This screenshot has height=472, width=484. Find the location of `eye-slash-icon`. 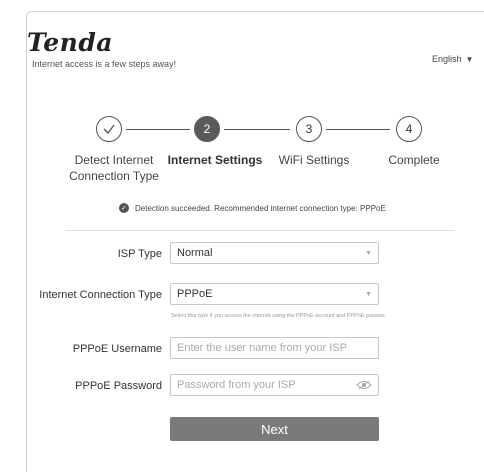

eye-slash-icon is located at coordinates (364, 385).